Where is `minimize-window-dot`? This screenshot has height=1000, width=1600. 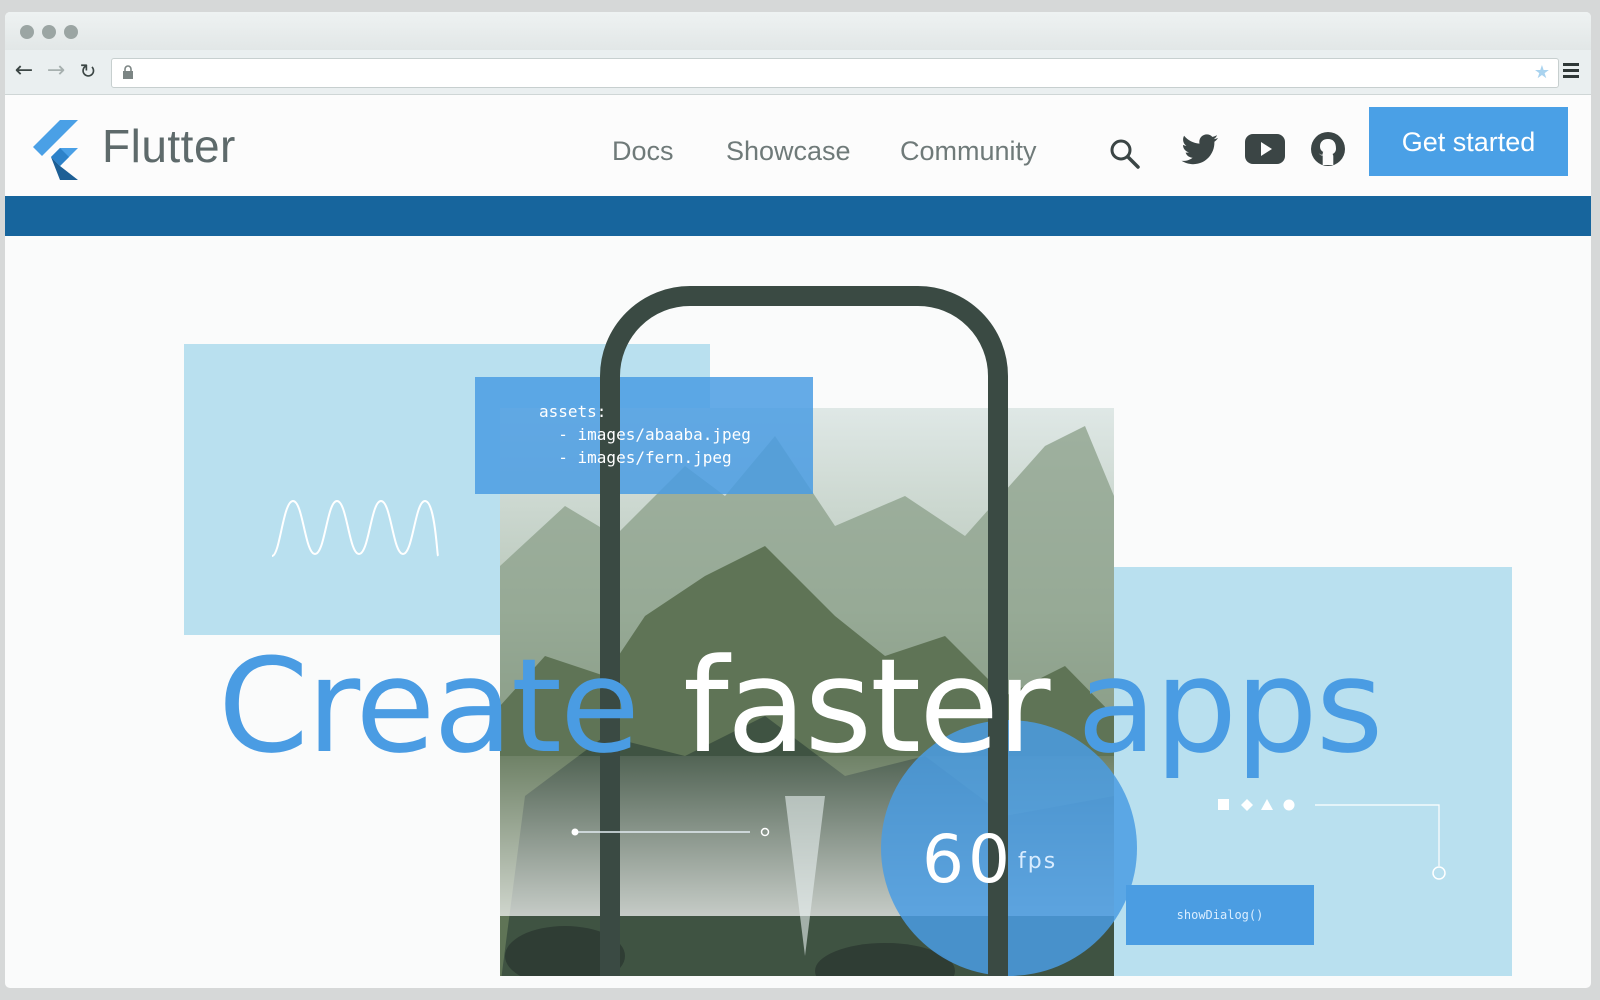
minimize-window-dot is located at coordinates (49, 32).